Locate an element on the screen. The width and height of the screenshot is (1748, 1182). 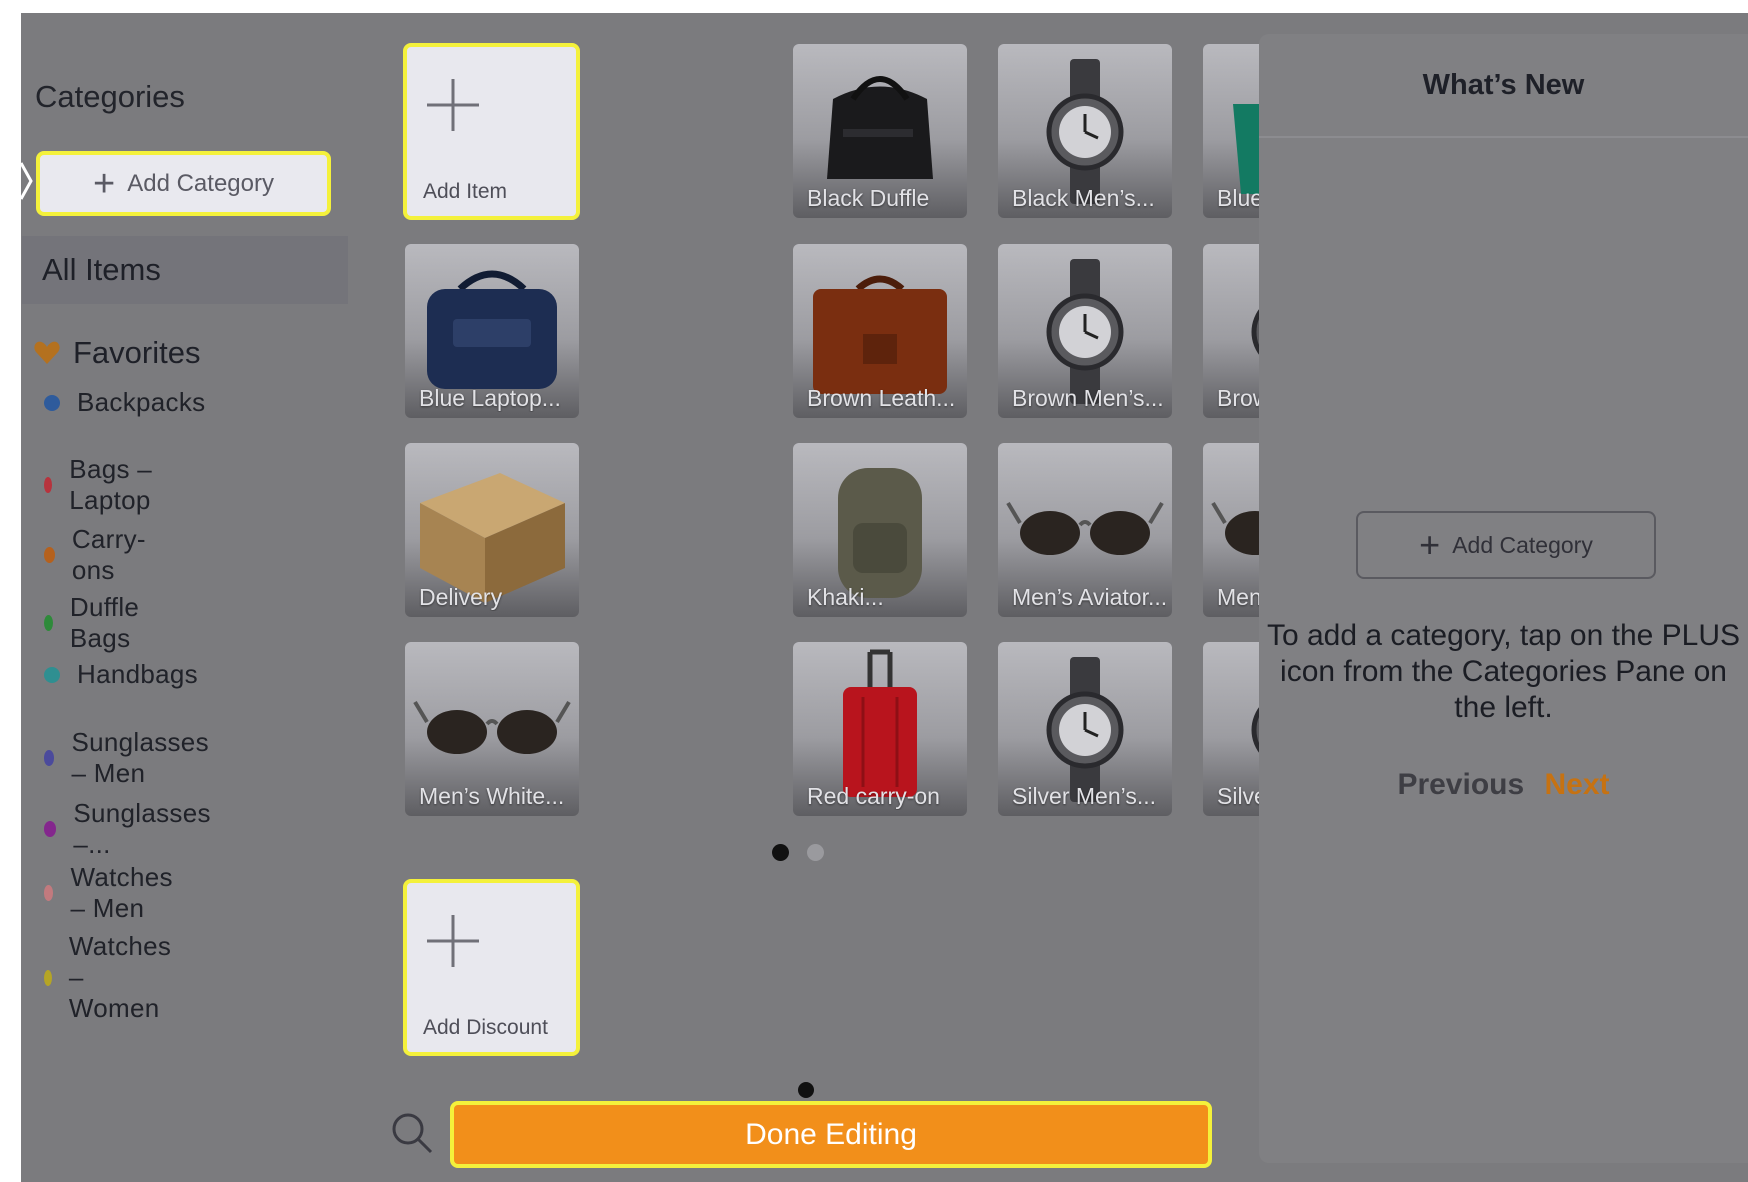
search-icon is located at coordinates (412, 1133).